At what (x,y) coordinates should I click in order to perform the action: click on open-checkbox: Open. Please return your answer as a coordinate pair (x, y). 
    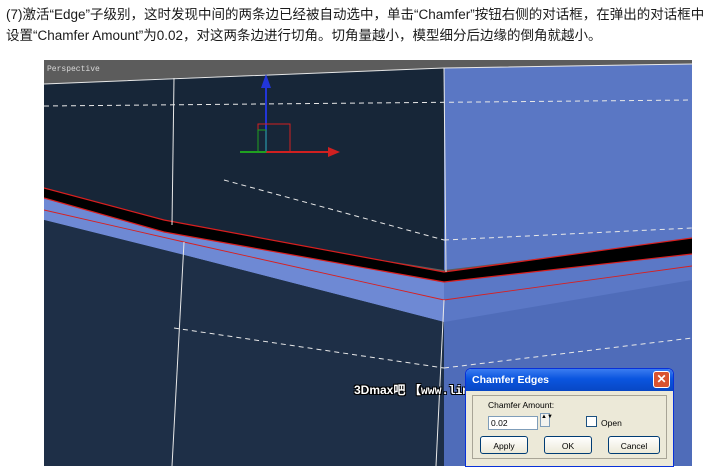
    Looking at the image, I should click on (604, 422).